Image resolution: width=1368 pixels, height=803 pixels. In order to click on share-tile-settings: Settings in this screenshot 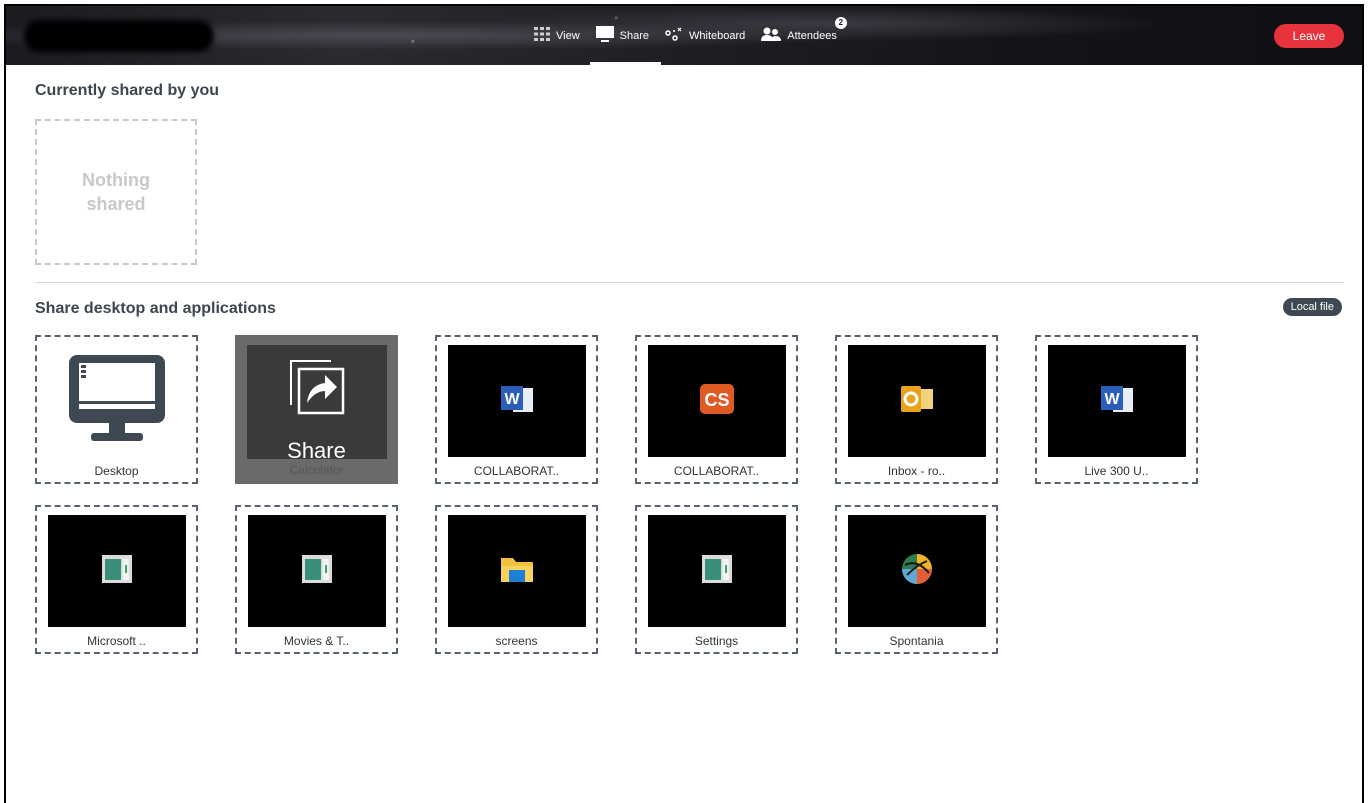, I will do `click(716, 579)`.